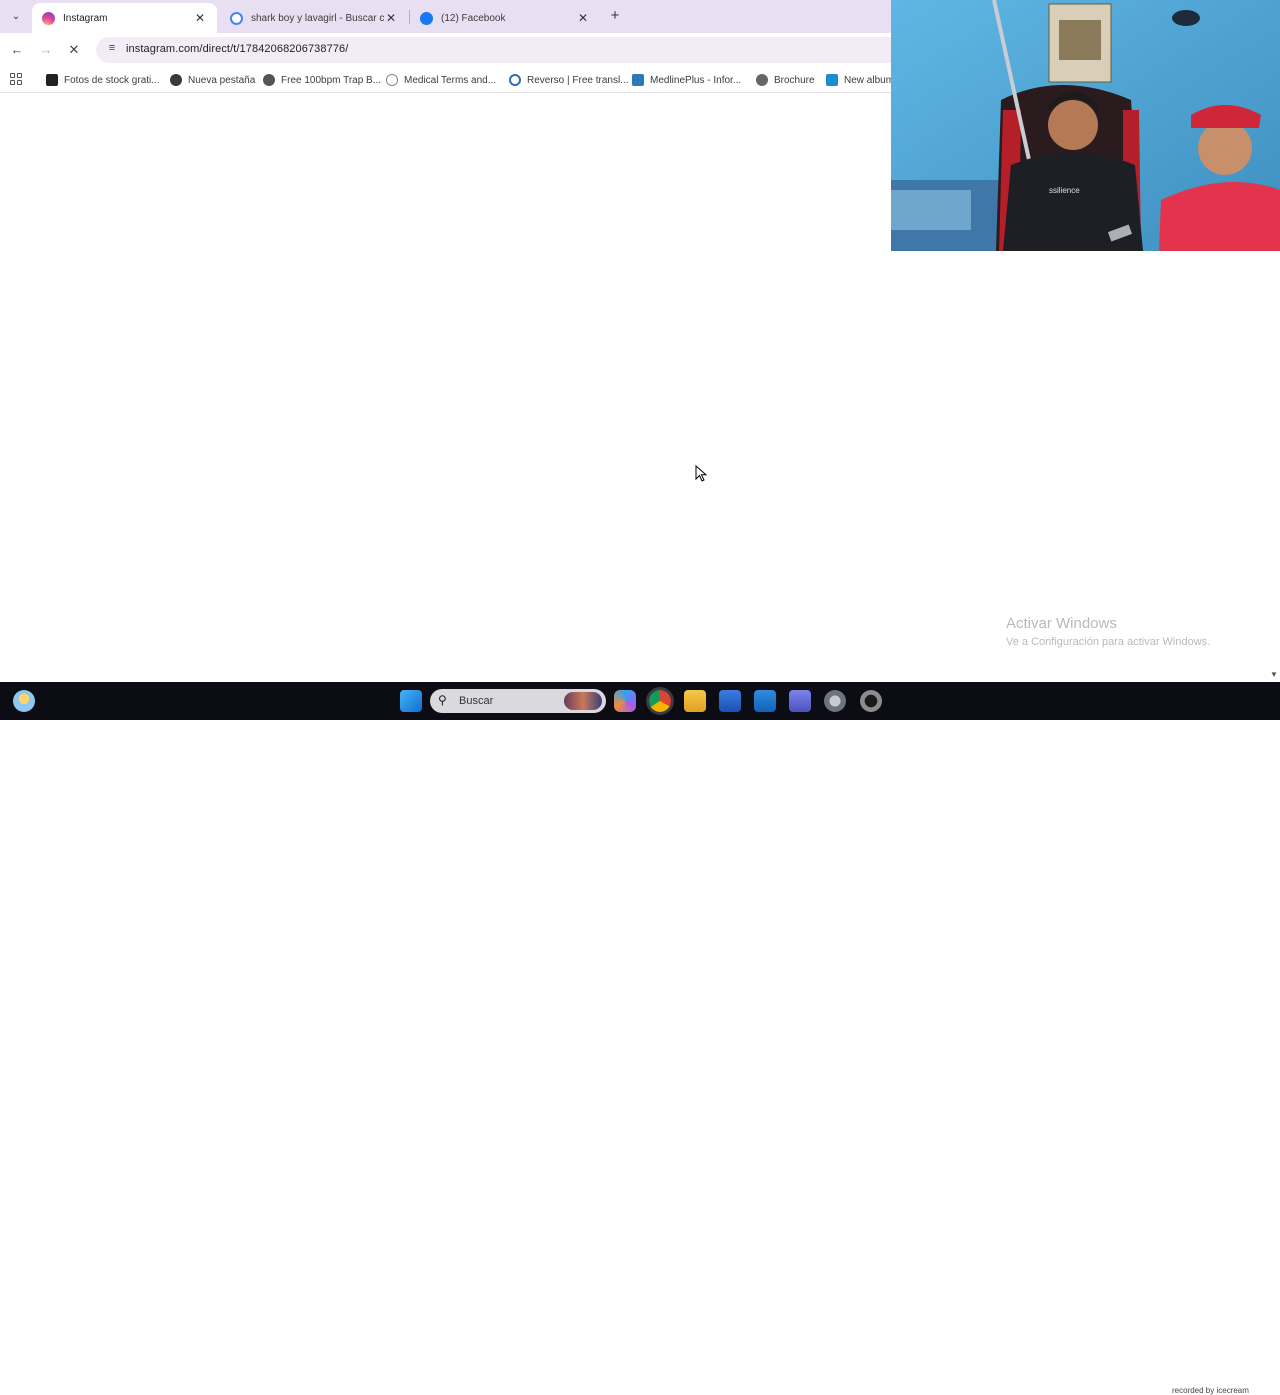 This screenshot has height=1395, width=1280. I want to click on back-arrow-icon: ←, so click(17, 50).